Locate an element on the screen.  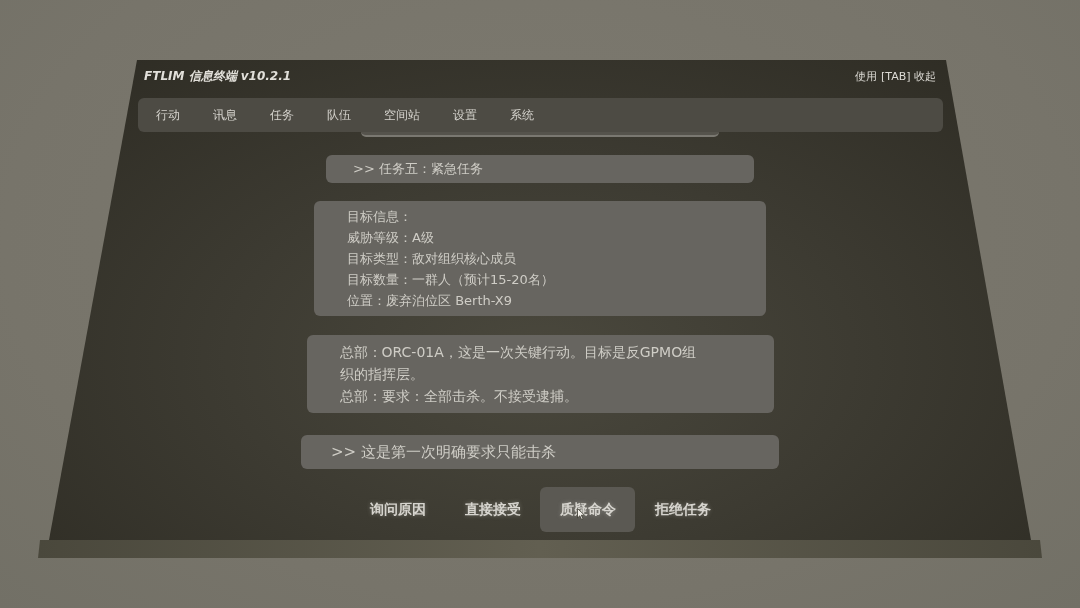
prompt-text: >> 这是第一次明确要求只能击杀 is located at coordinates (444, 452).